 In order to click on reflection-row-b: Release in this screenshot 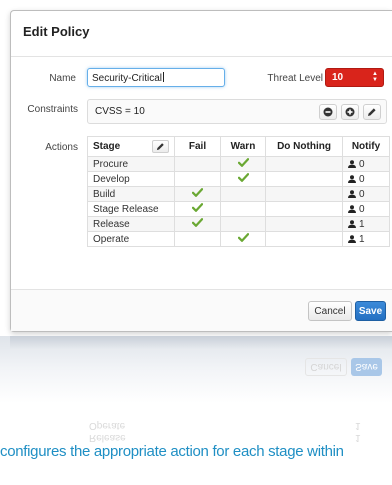, I will do `click(107, 437)`.